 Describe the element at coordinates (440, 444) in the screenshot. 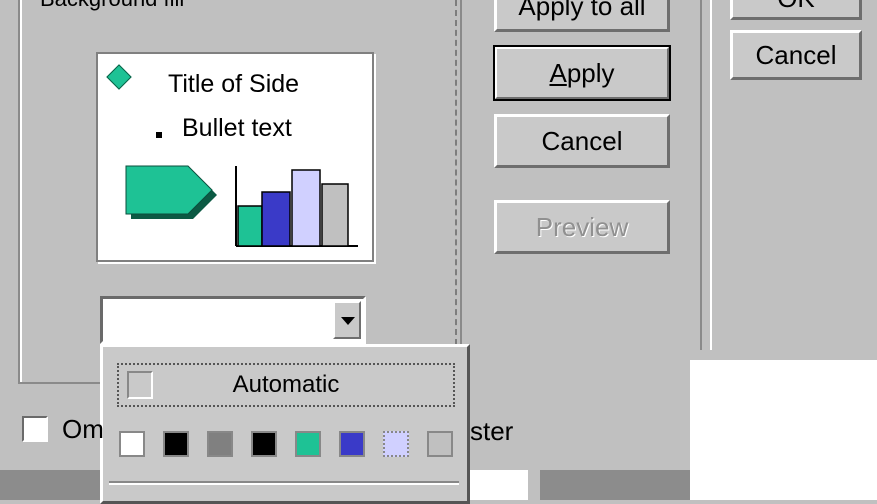

I see `swatch-silver` at that location.